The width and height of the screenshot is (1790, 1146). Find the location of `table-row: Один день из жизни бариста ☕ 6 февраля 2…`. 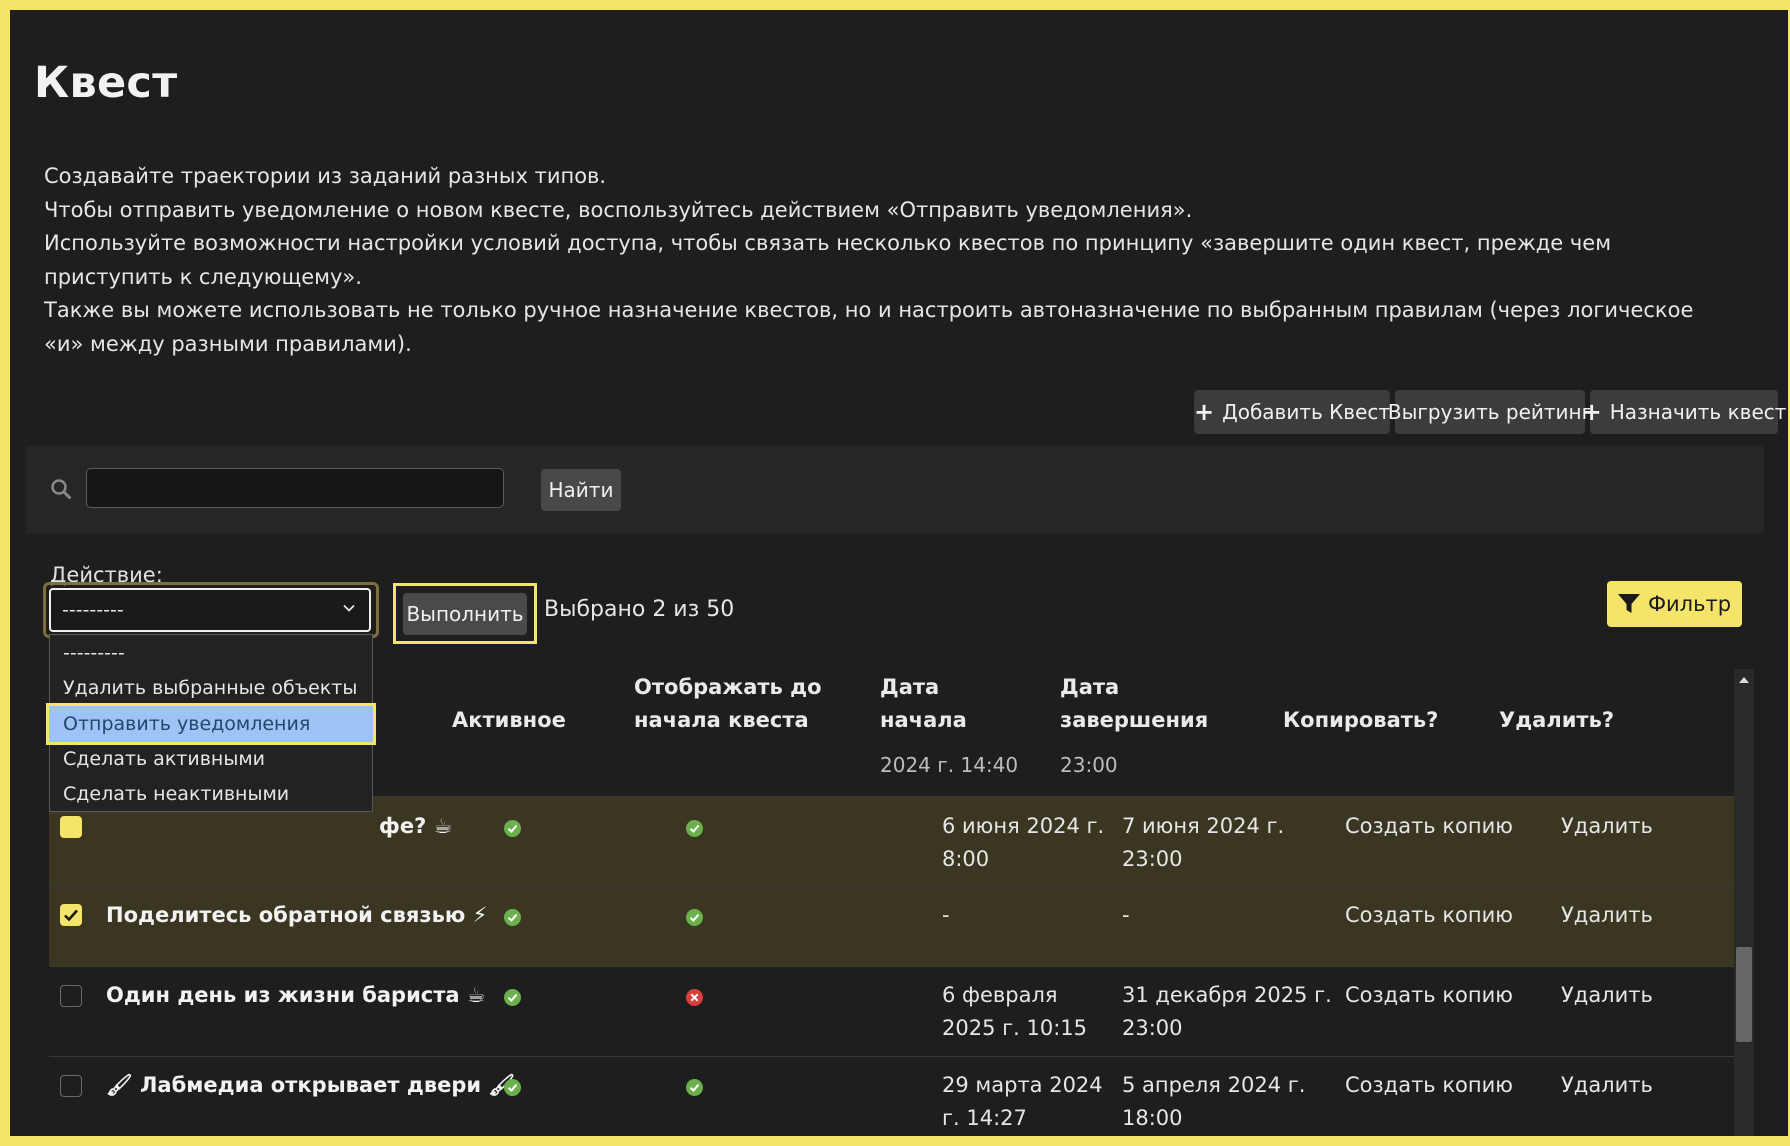

table-row: Один день из жизни бариста ☕ 6 февраля 2… is located at coordinates (891, 1011).